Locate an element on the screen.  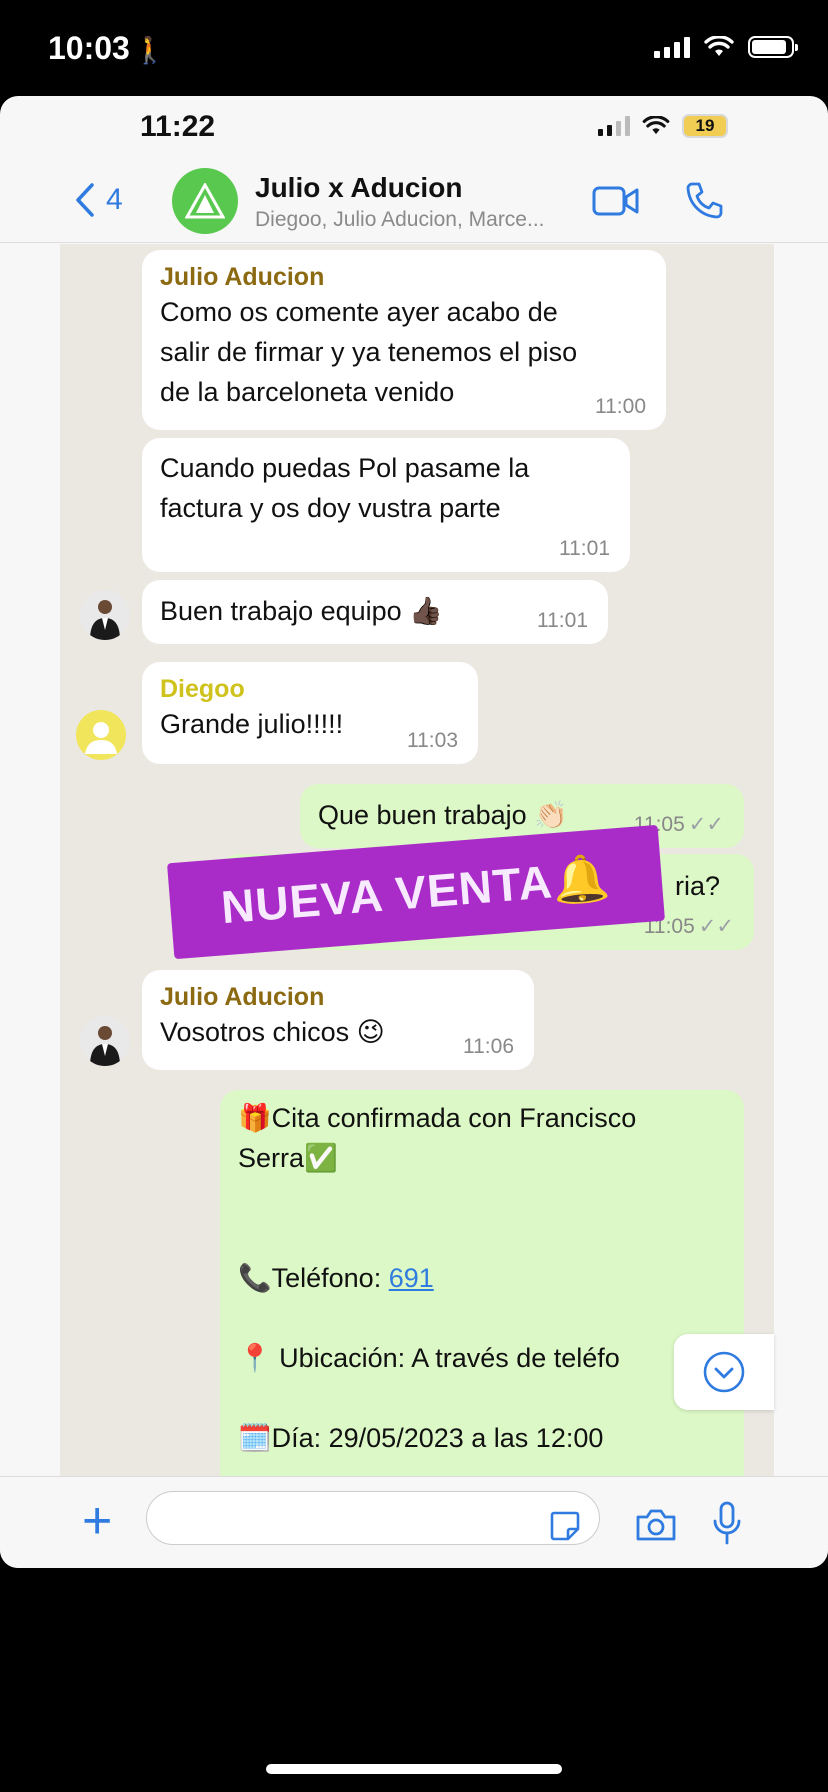
chat-title: Julio x Aducion is located at coordinates (358, 188).